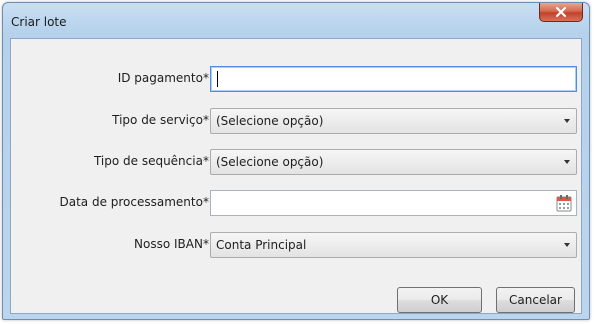 The image size is (596, 324). I want to click on sequence-type-value: (Selecione opção), so click(270, 162).